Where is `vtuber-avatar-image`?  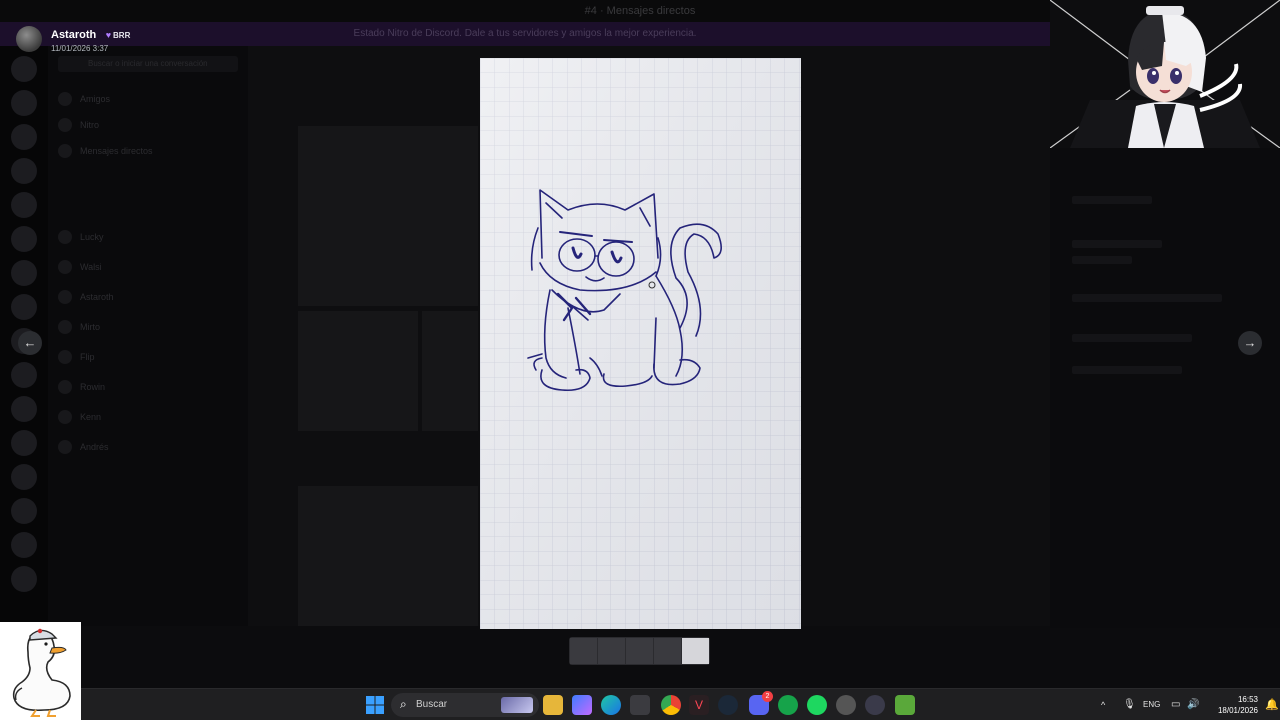
vtuber-avatar-image is located at coordinates (1165, 74).